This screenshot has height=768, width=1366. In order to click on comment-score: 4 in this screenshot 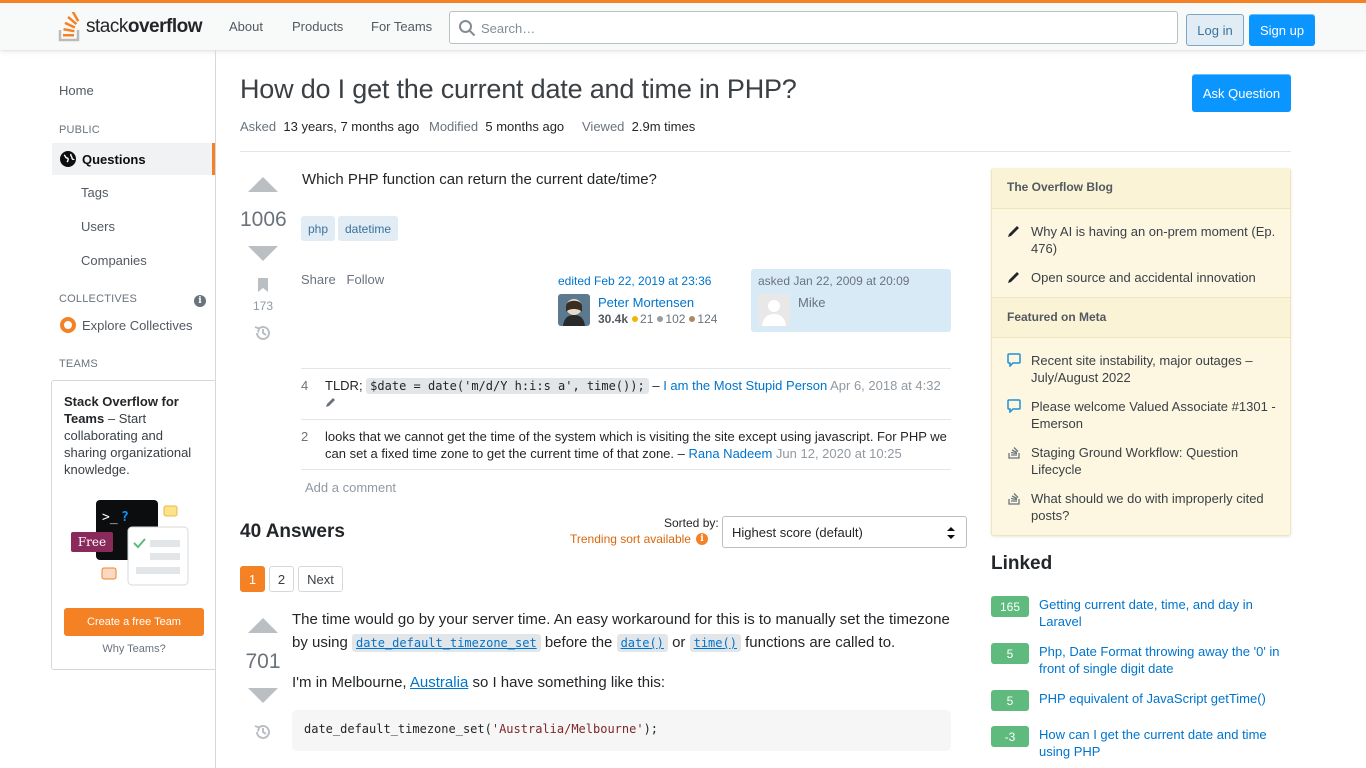, I will do `click(305, 385)`.